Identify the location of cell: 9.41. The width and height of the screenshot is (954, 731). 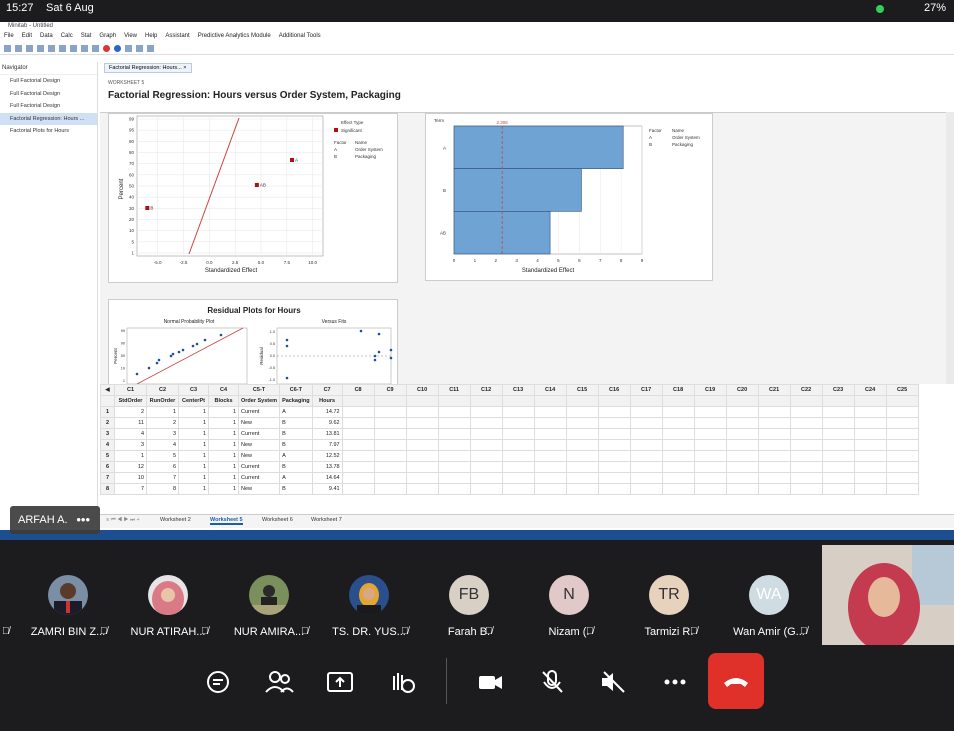
(327, 489).